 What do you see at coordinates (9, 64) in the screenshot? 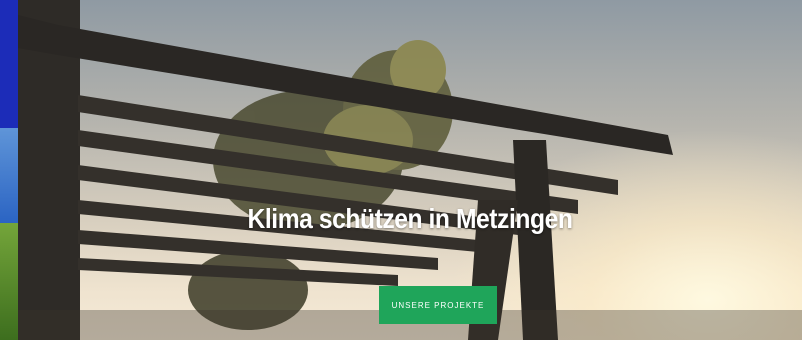
I see `background-window-titlebar` at bounding box center [9, 64].